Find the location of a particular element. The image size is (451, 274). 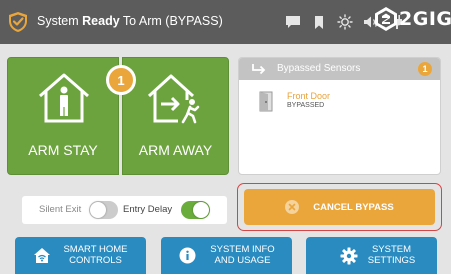

2gig-logo-icon is located at coordinates (386, 19).